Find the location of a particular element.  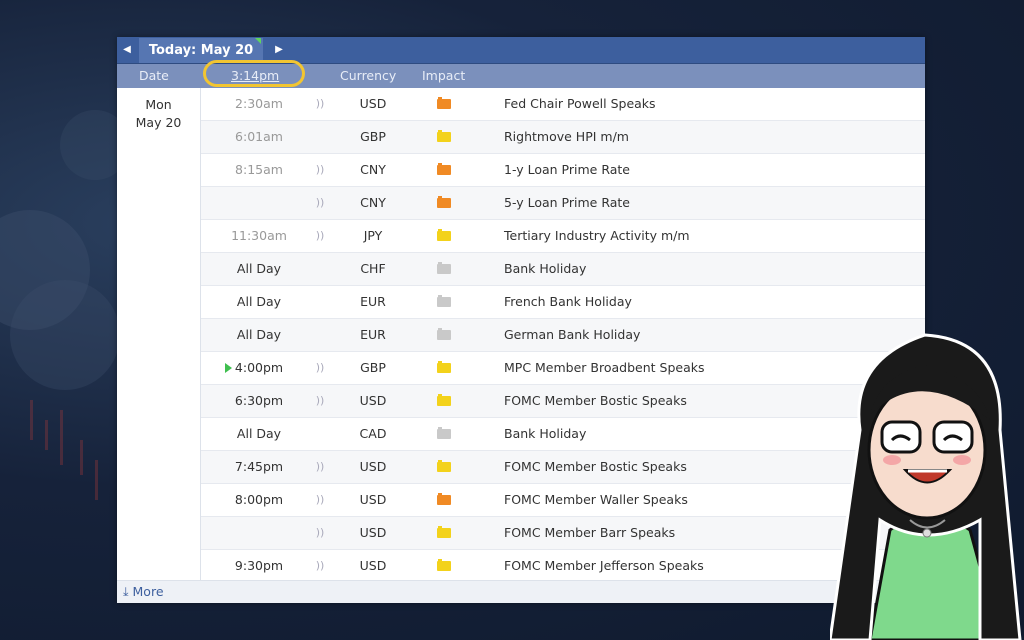

event-time: 6:30pm is located at coordinates (259, 400).